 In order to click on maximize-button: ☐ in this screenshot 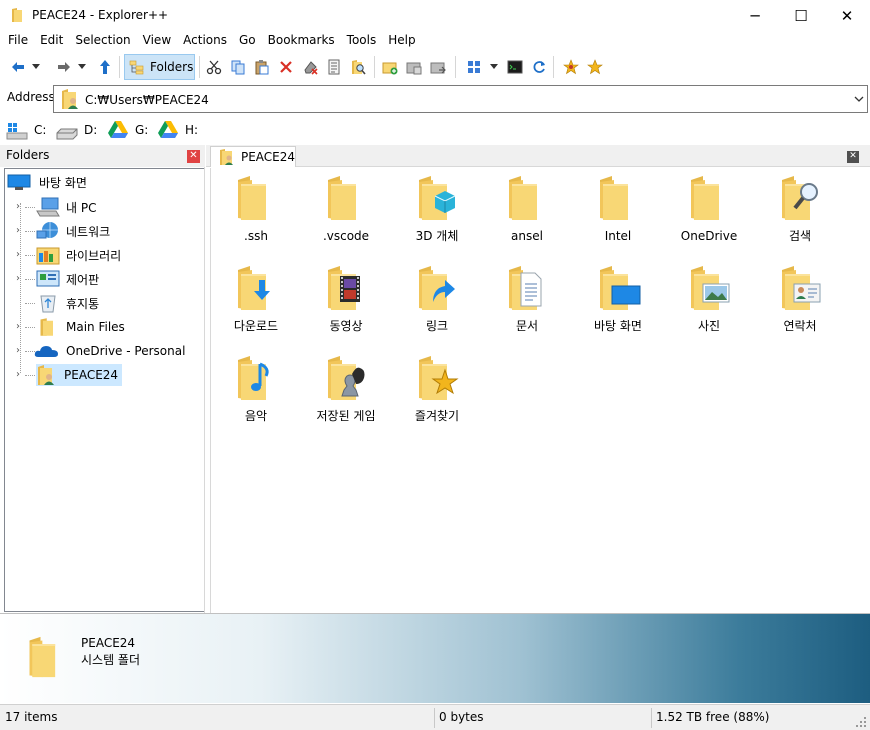, I will do `click(801, 15)`.